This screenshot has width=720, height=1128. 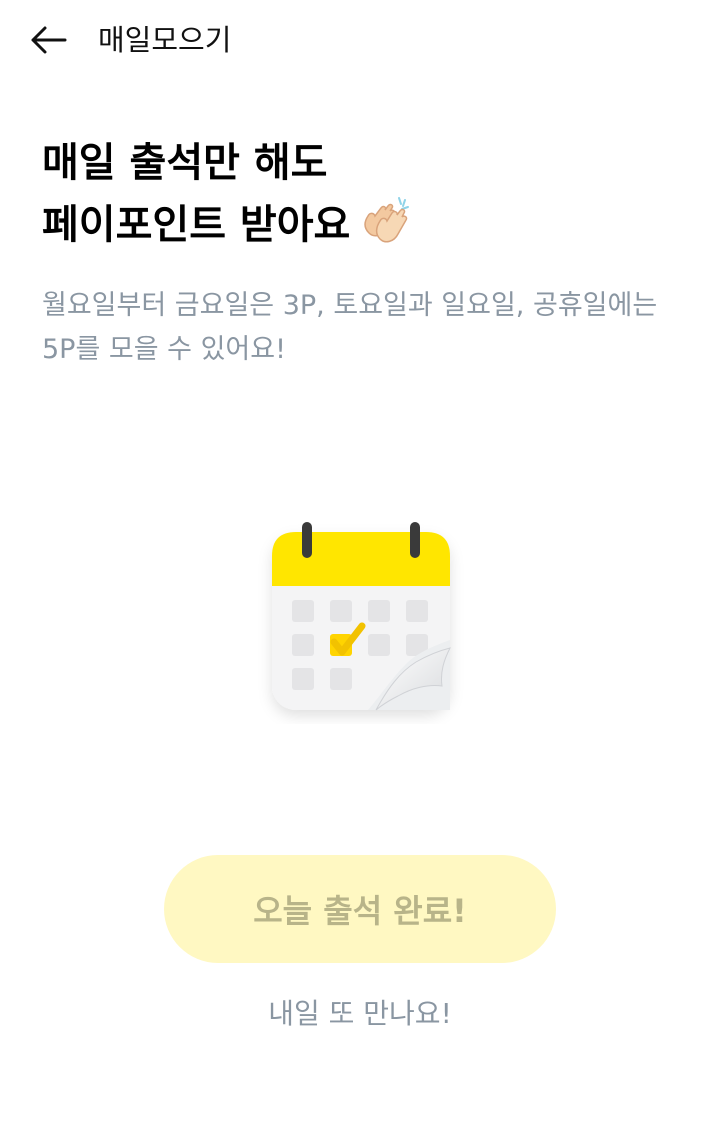 What do you see at coordinates (165, 40) in the screenshot?
I see `page-title: 매일모으기` at bounding box center [165, 40].